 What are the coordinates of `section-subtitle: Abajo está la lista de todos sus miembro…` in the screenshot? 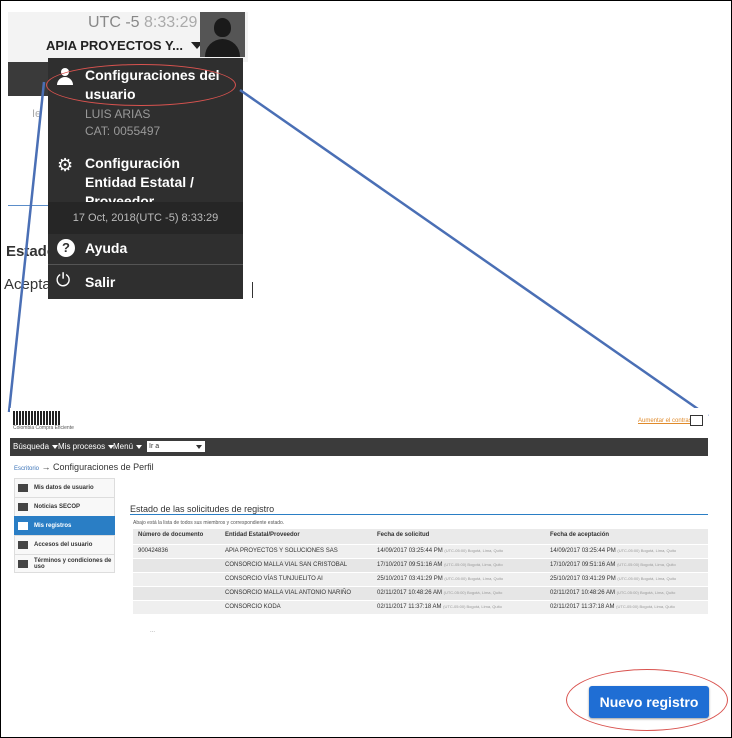 It's located at (209, 523).